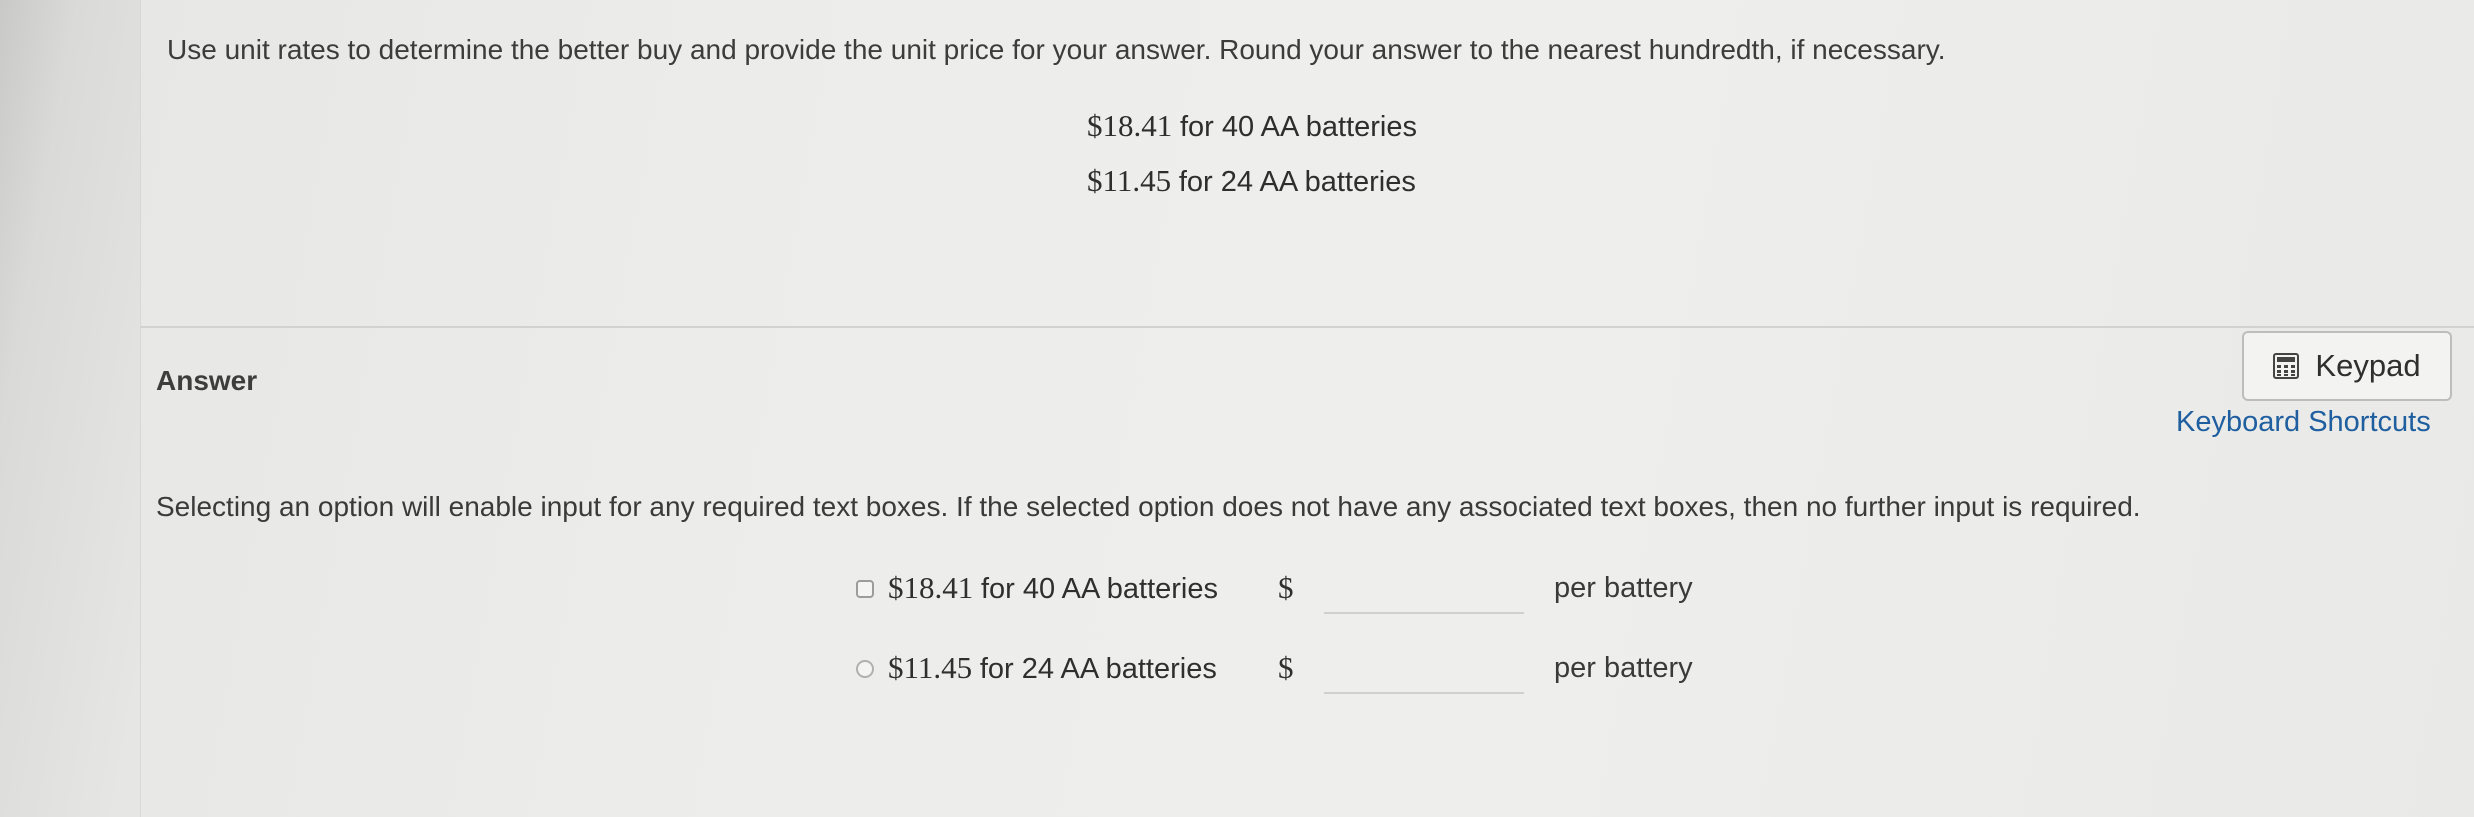  Describe the element at coordinates (865, 589) in the screenshot. I see `option-1-radio` at that location.